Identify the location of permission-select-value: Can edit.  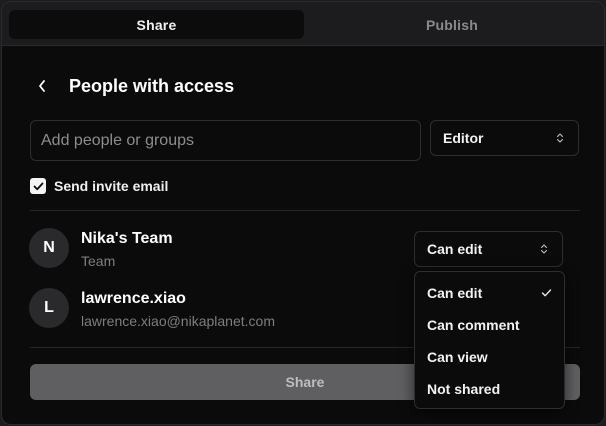
(455, 249).